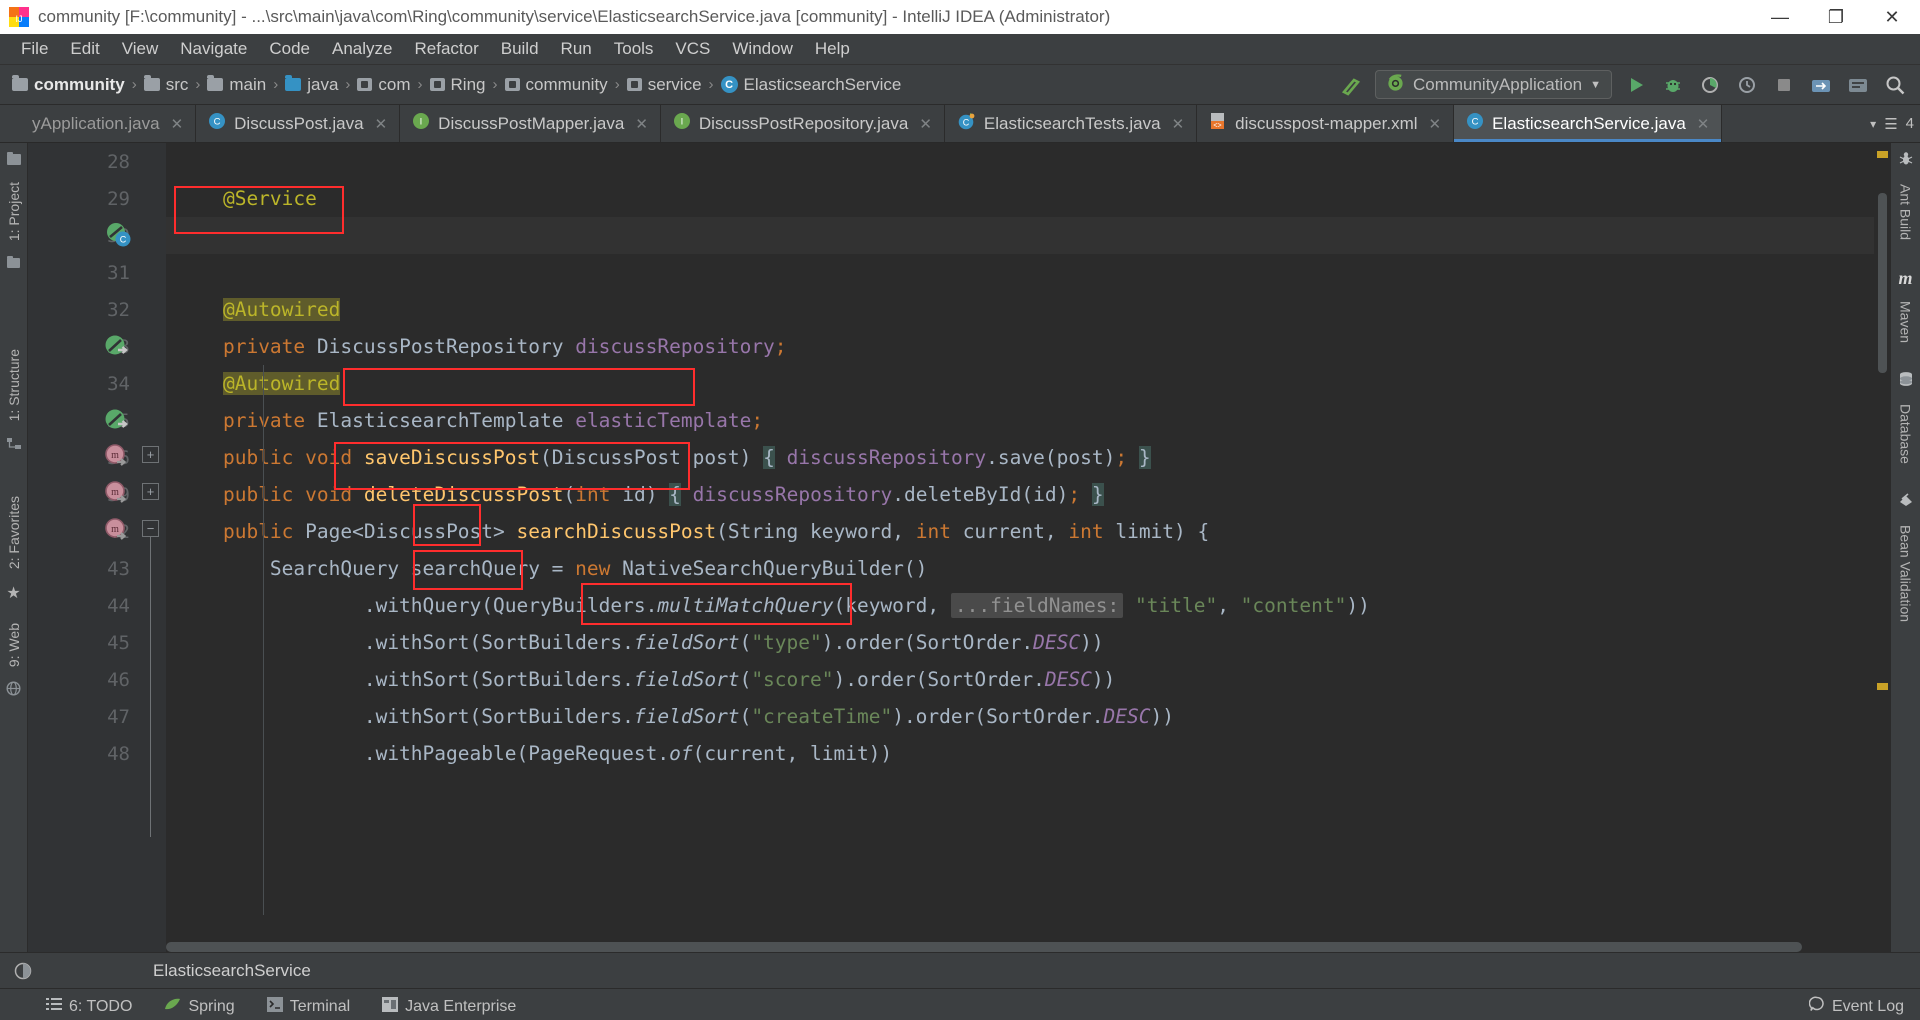 This screenshot has width=1920, height=1020. What do you see at coordinates (298, 123) in the screenshot?
I see `tab-discusspost-java: C DiscussPost.java ✕` at bounding box center [298, 123].